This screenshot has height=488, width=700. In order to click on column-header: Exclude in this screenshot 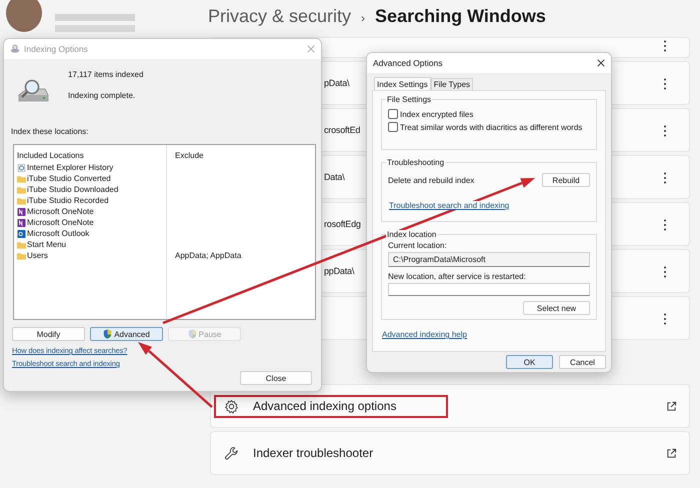, I will do `click(189, 155)`.